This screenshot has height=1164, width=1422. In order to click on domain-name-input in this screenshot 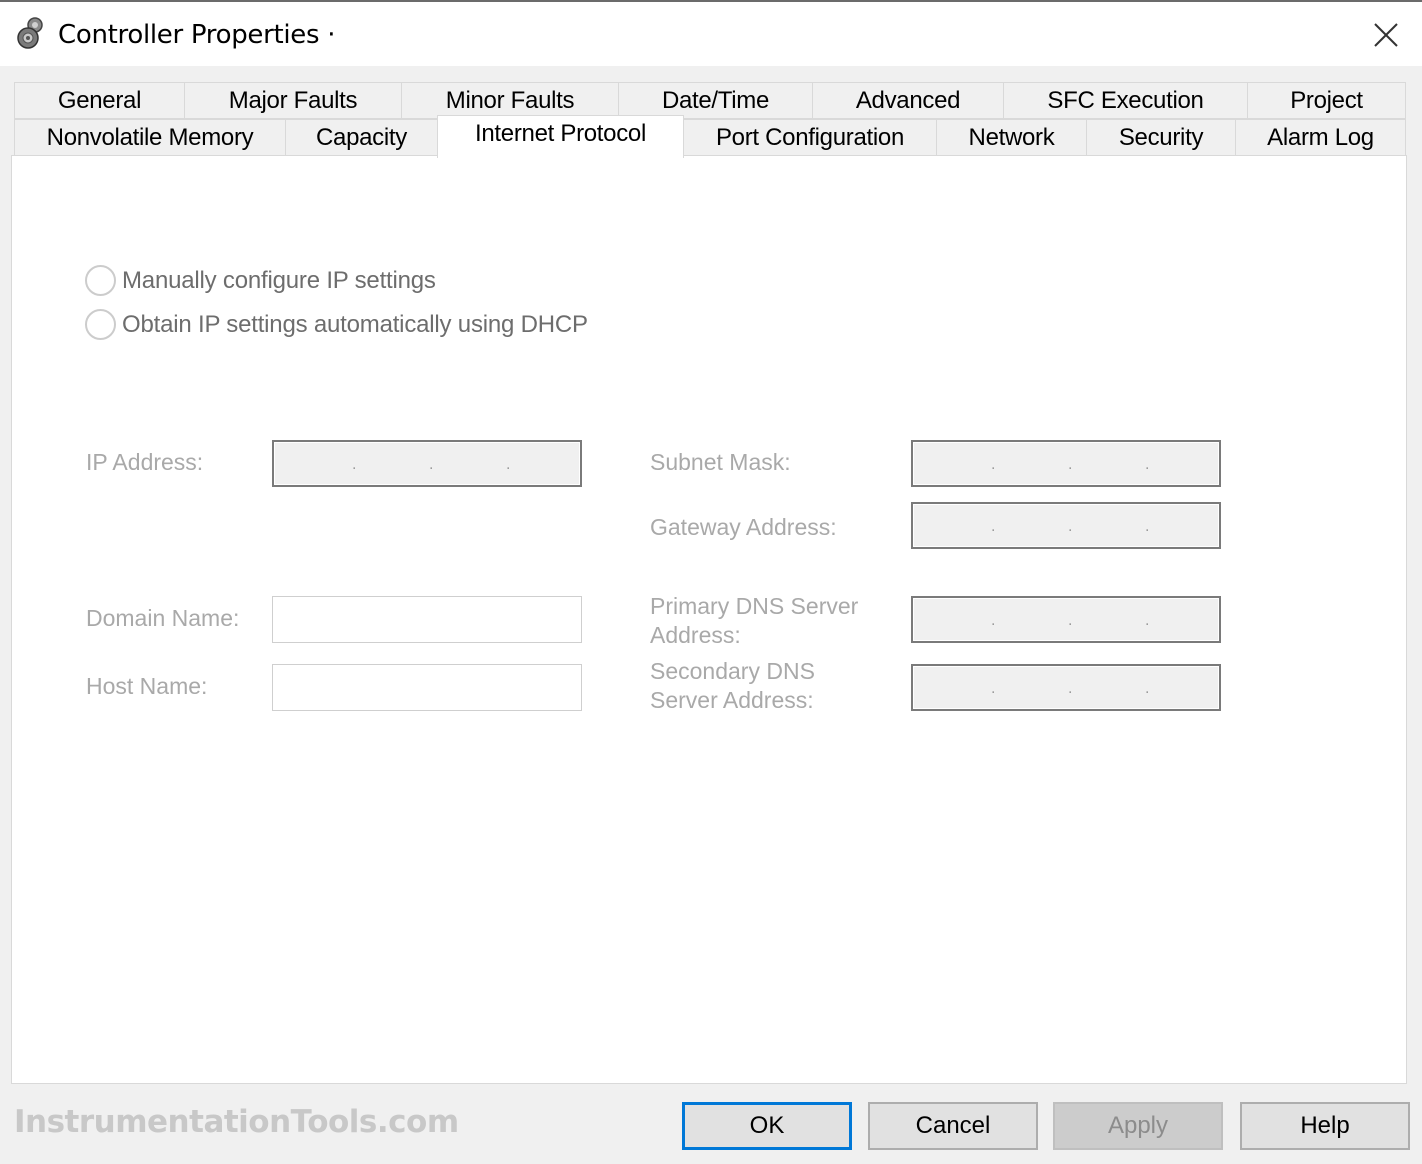, I will do `click(427, 619)`.